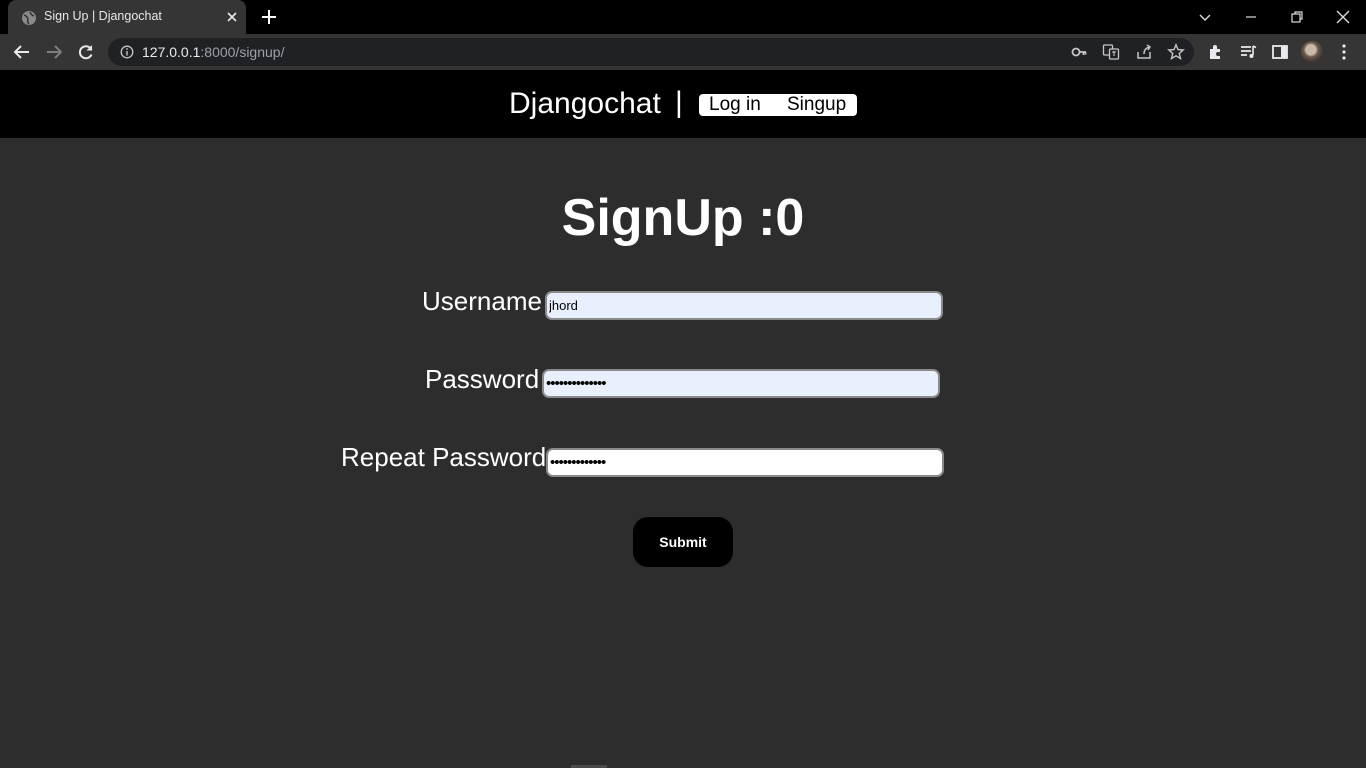  I want to click on key-icon, so click(1079, 52).